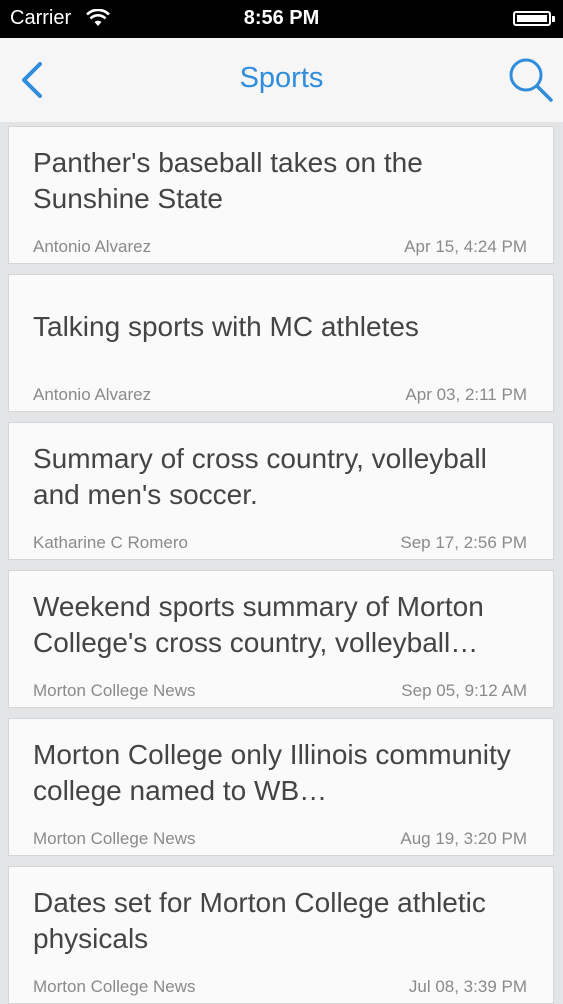  I want to click on clock: 8:56 PM, so click(281, 18).